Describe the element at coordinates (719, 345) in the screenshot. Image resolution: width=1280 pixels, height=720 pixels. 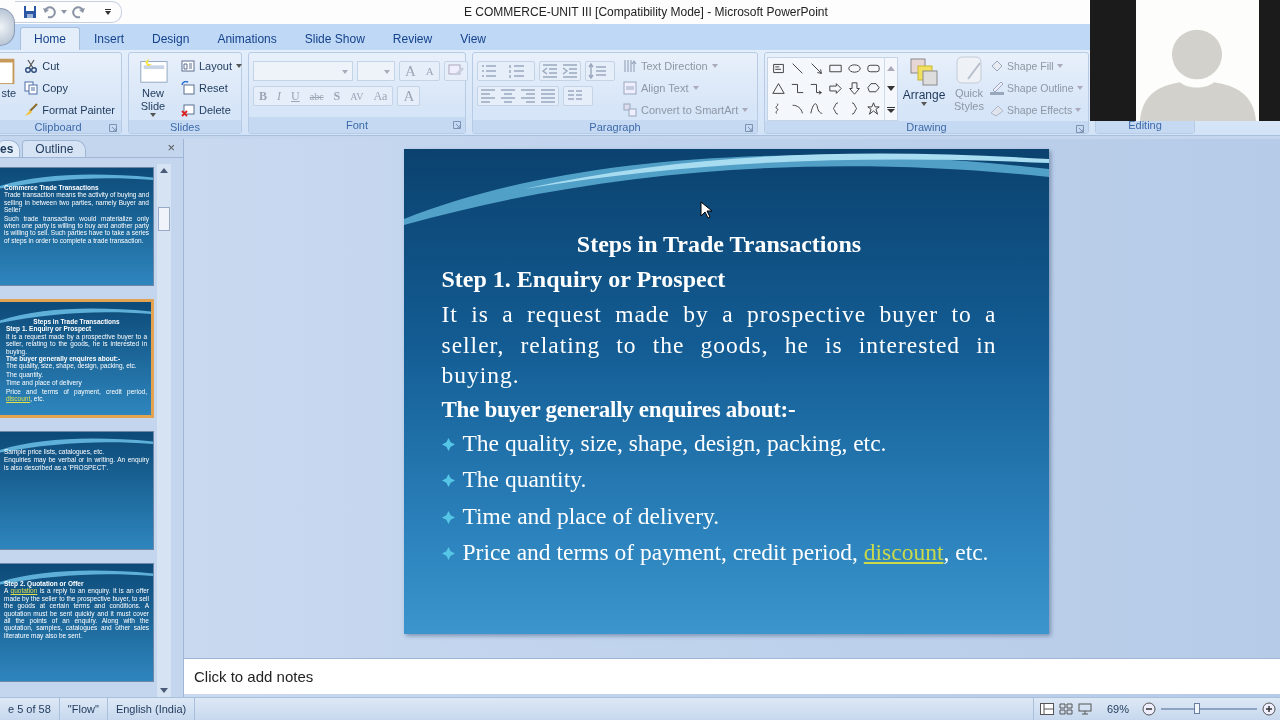
I see `slide-paragraph: It is a request made by a prospective buyer to a seller, relating to the goods, he is interested in buying.` at that location.